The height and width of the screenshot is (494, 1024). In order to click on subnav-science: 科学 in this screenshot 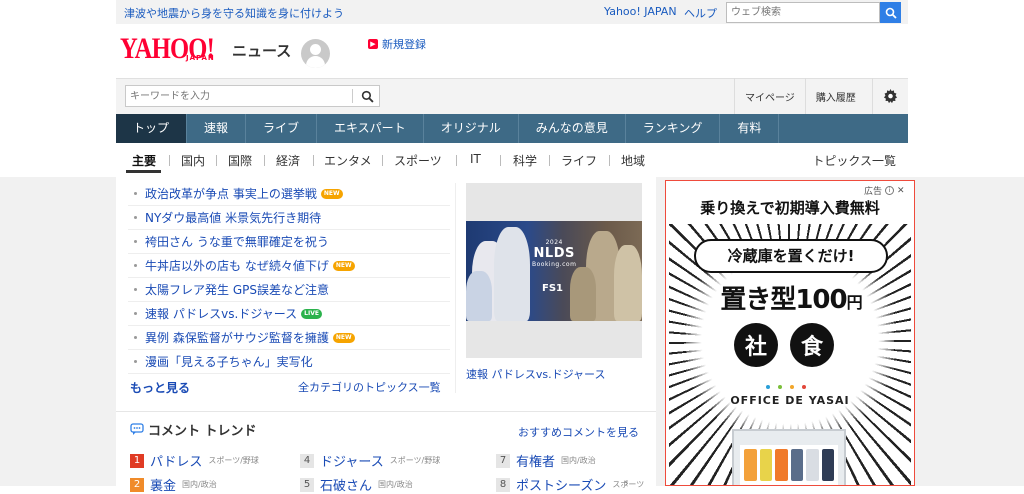, I will do `click(525, 160)`.